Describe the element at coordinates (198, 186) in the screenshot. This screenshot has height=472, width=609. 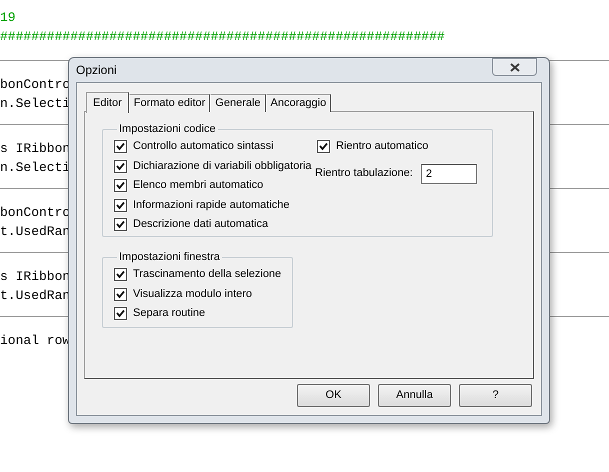
I see `checkbox-label: Elenco membri automatico` at that location.